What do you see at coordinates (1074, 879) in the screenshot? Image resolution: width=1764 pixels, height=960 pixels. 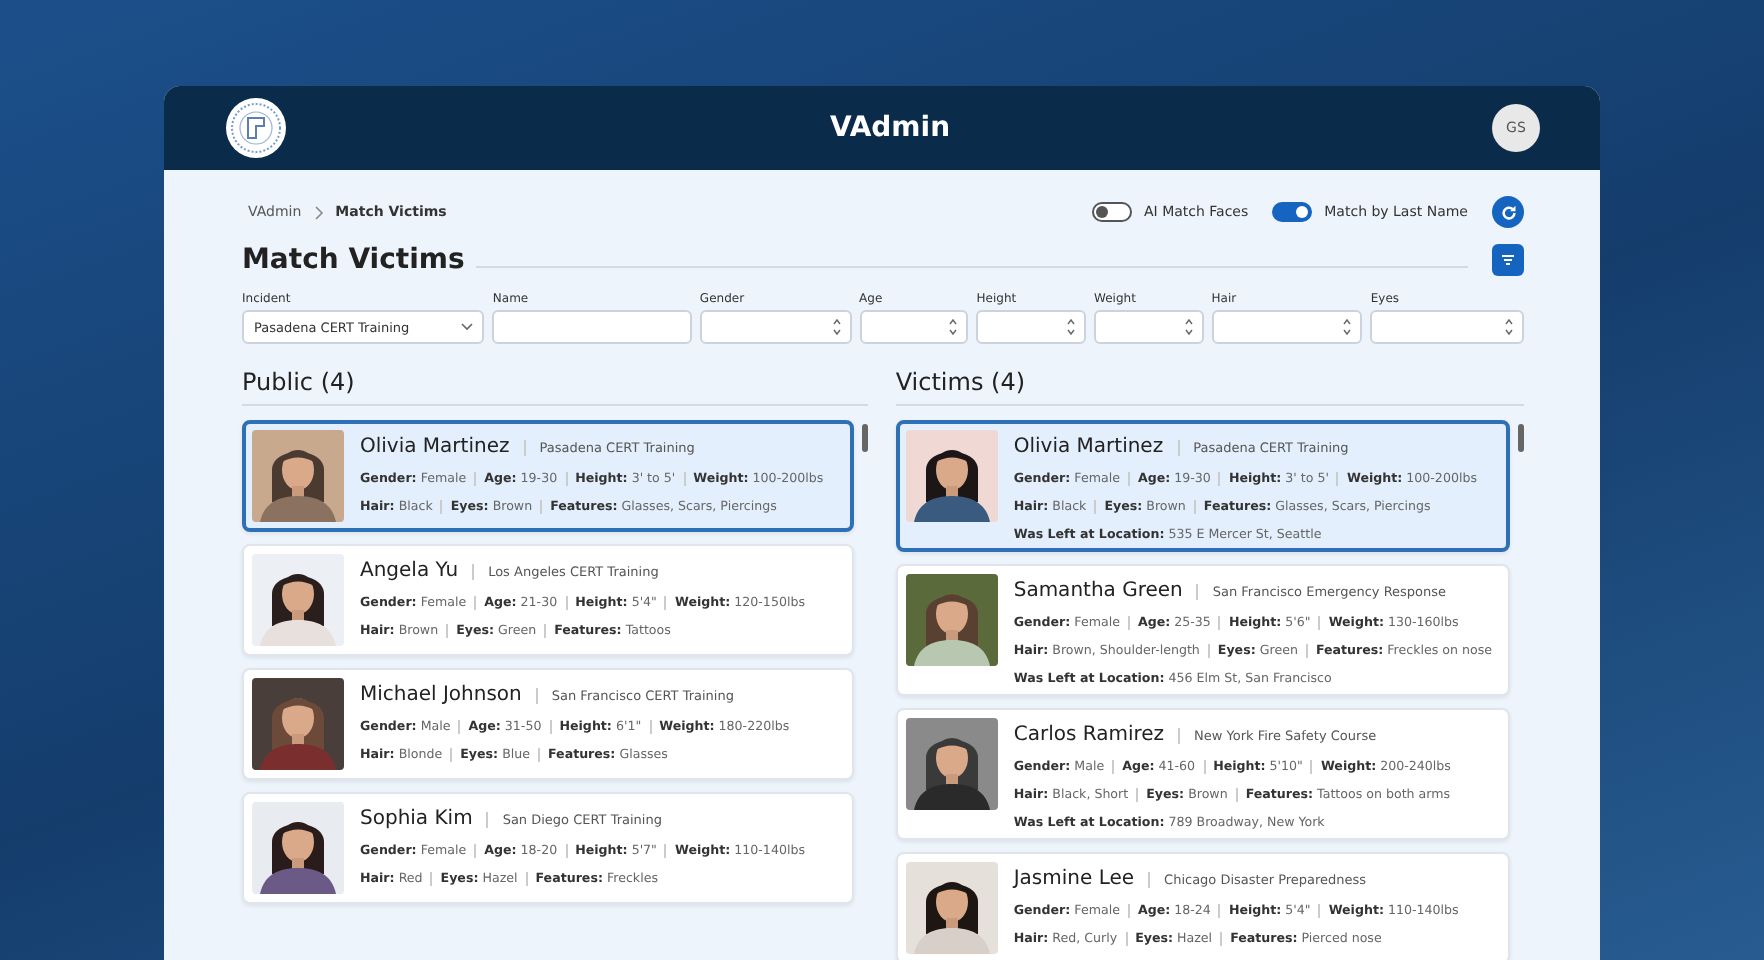 I see `person-name: Jasmine Lee` at bounding box center [1074, 879].